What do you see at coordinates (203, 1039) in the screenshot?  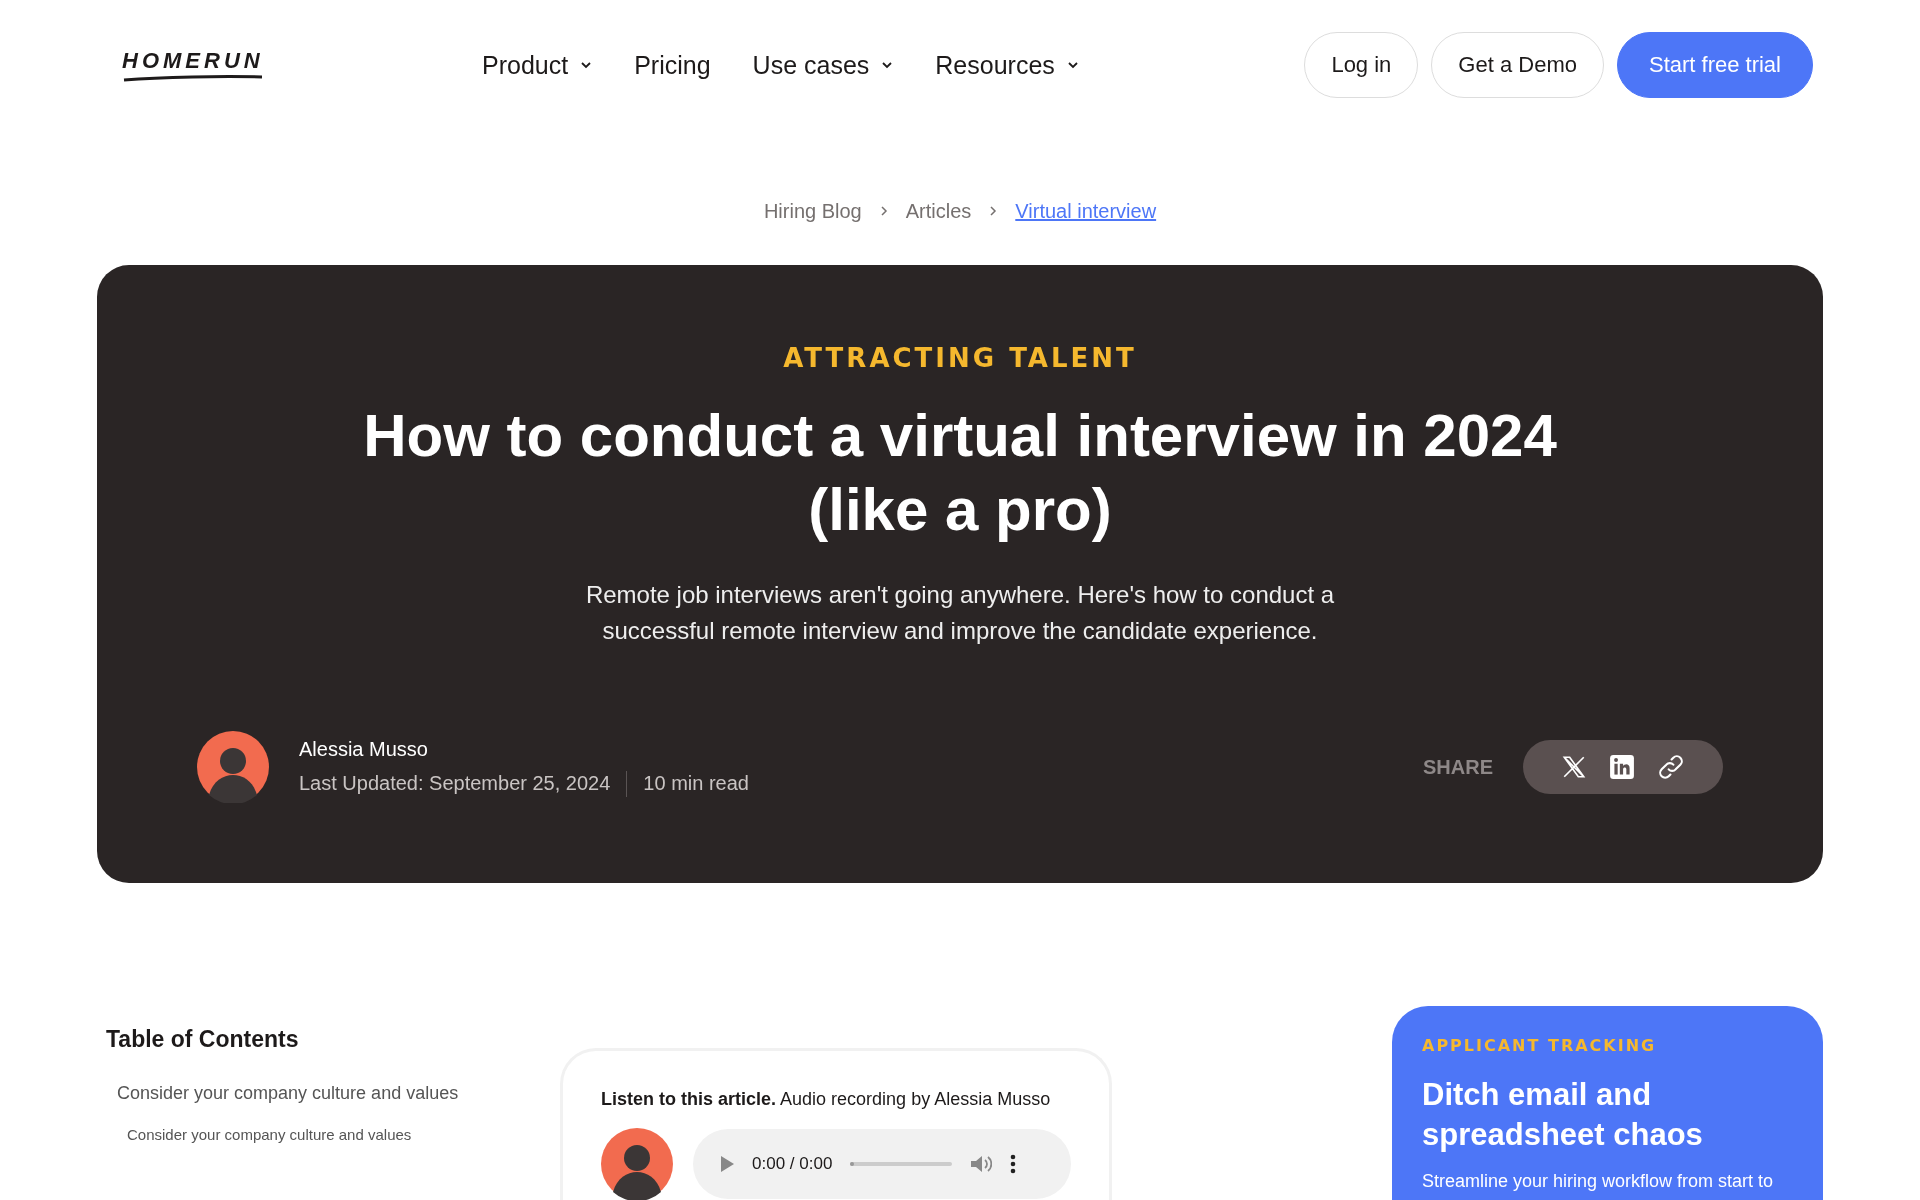 I see `toc-title: Table of Contents` at bounding box center [203, 1039].